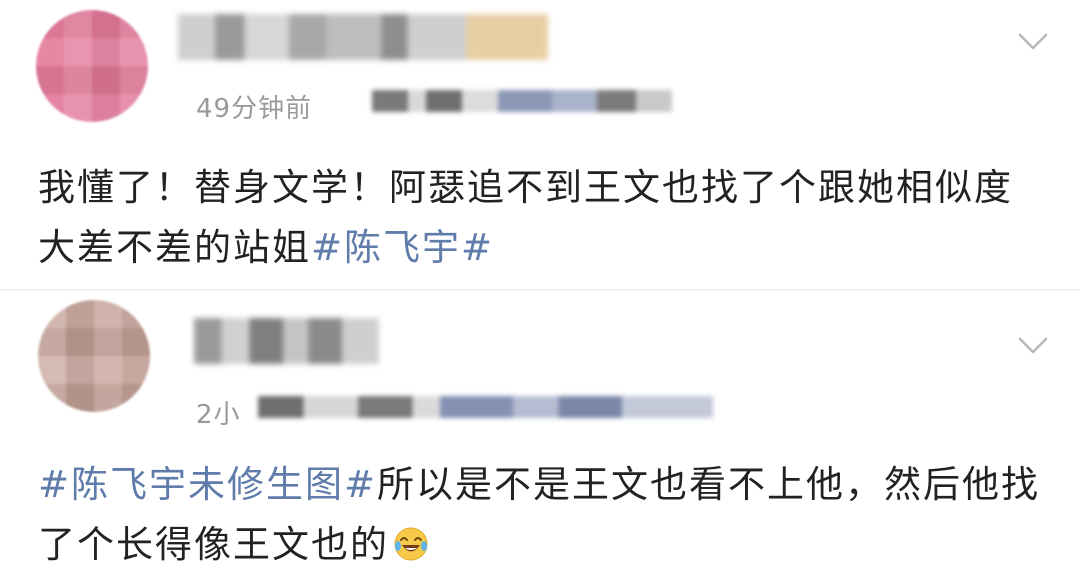  Describe the element at coordinates (218, 415) in the screenshot. I see `comment-timestamp: 2小` at that location.